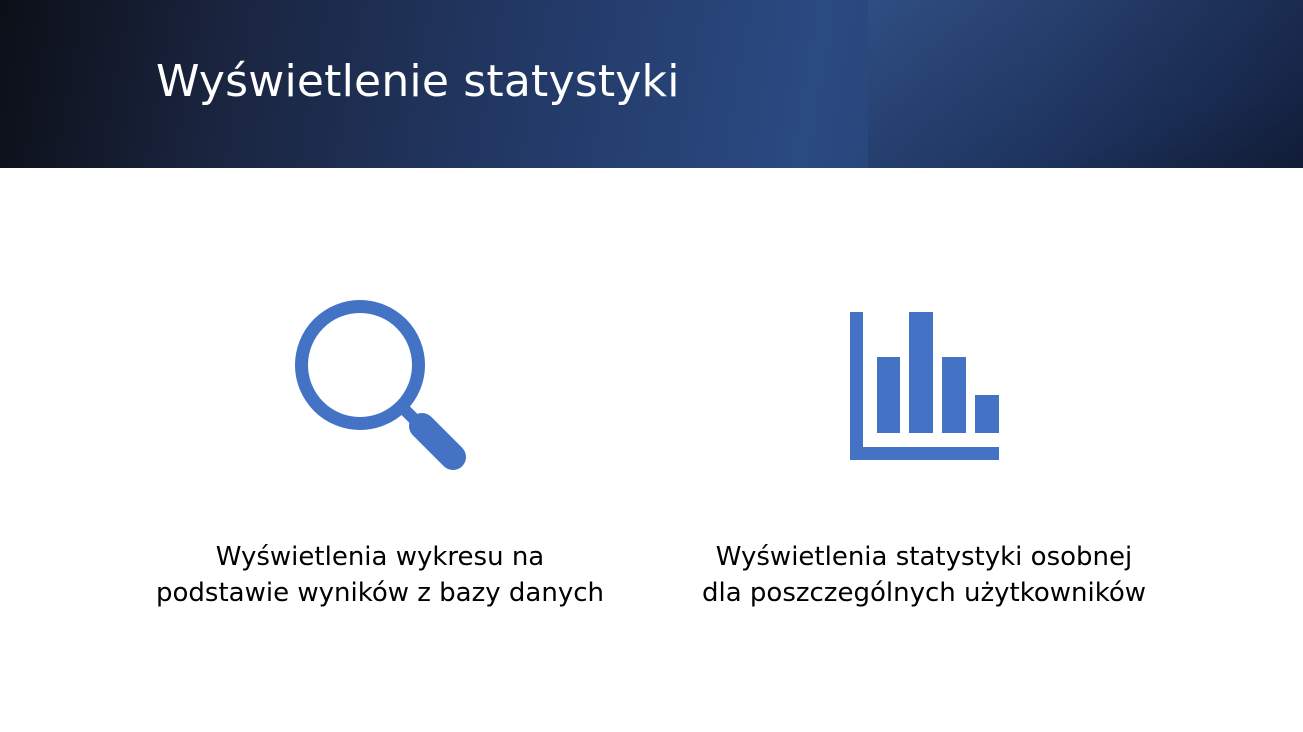  Describe the element at coordinates (418, 81) in the screenshot. I see `slide-title: Wyświetlenie statystyki` at that location.